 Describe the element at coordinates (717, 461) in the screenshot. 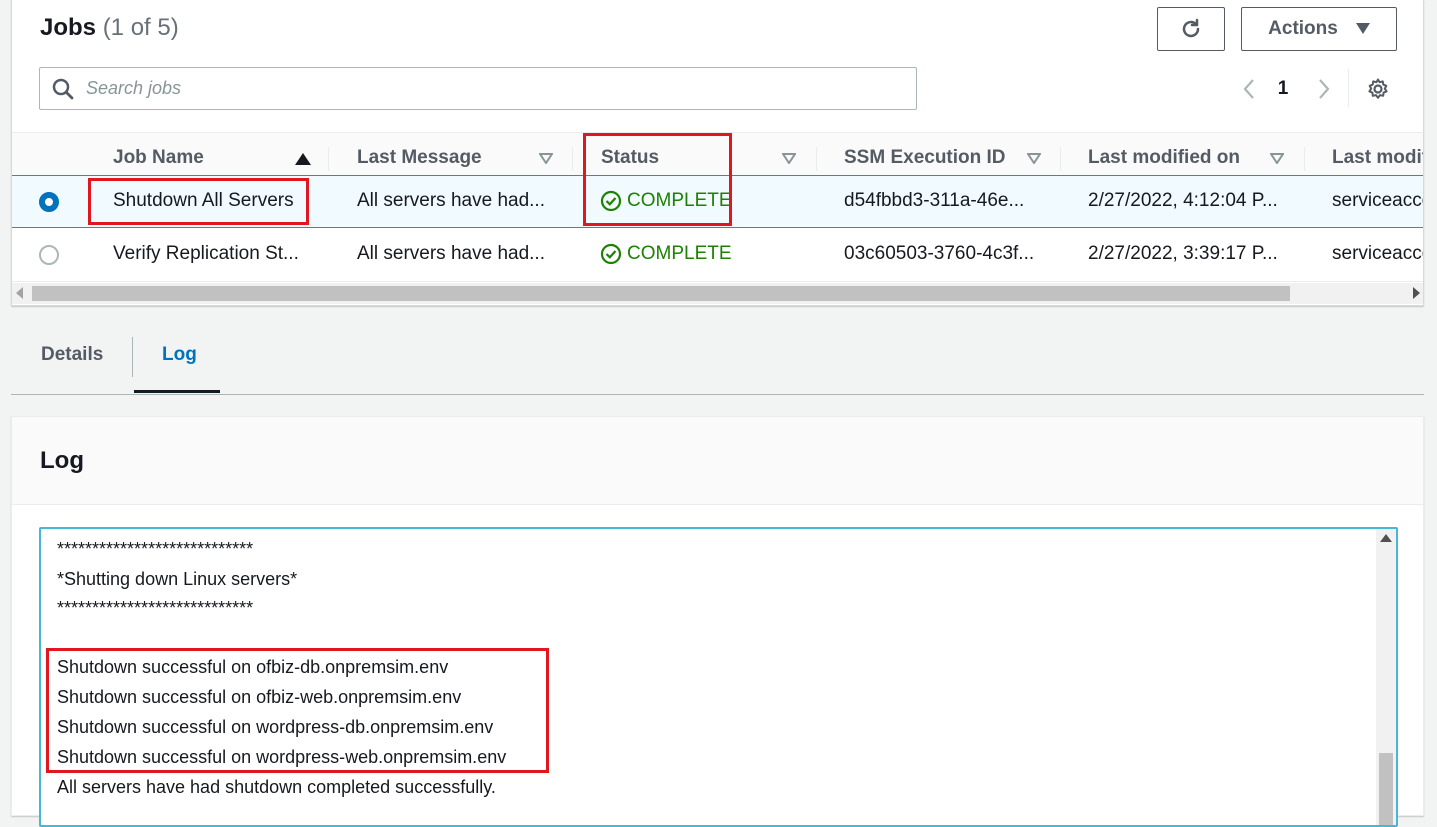

I see `log-header: Log` at that location.